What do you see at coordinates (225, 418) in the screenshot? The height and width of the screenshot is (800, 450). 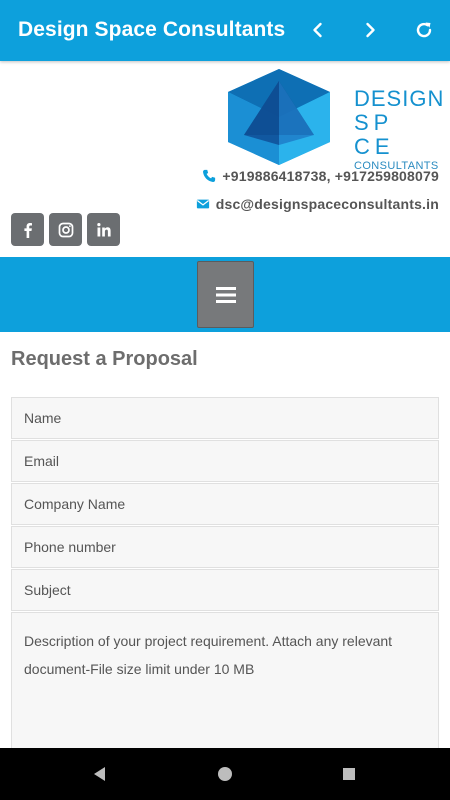 I see `name-field` at bounding box center [225, 418].